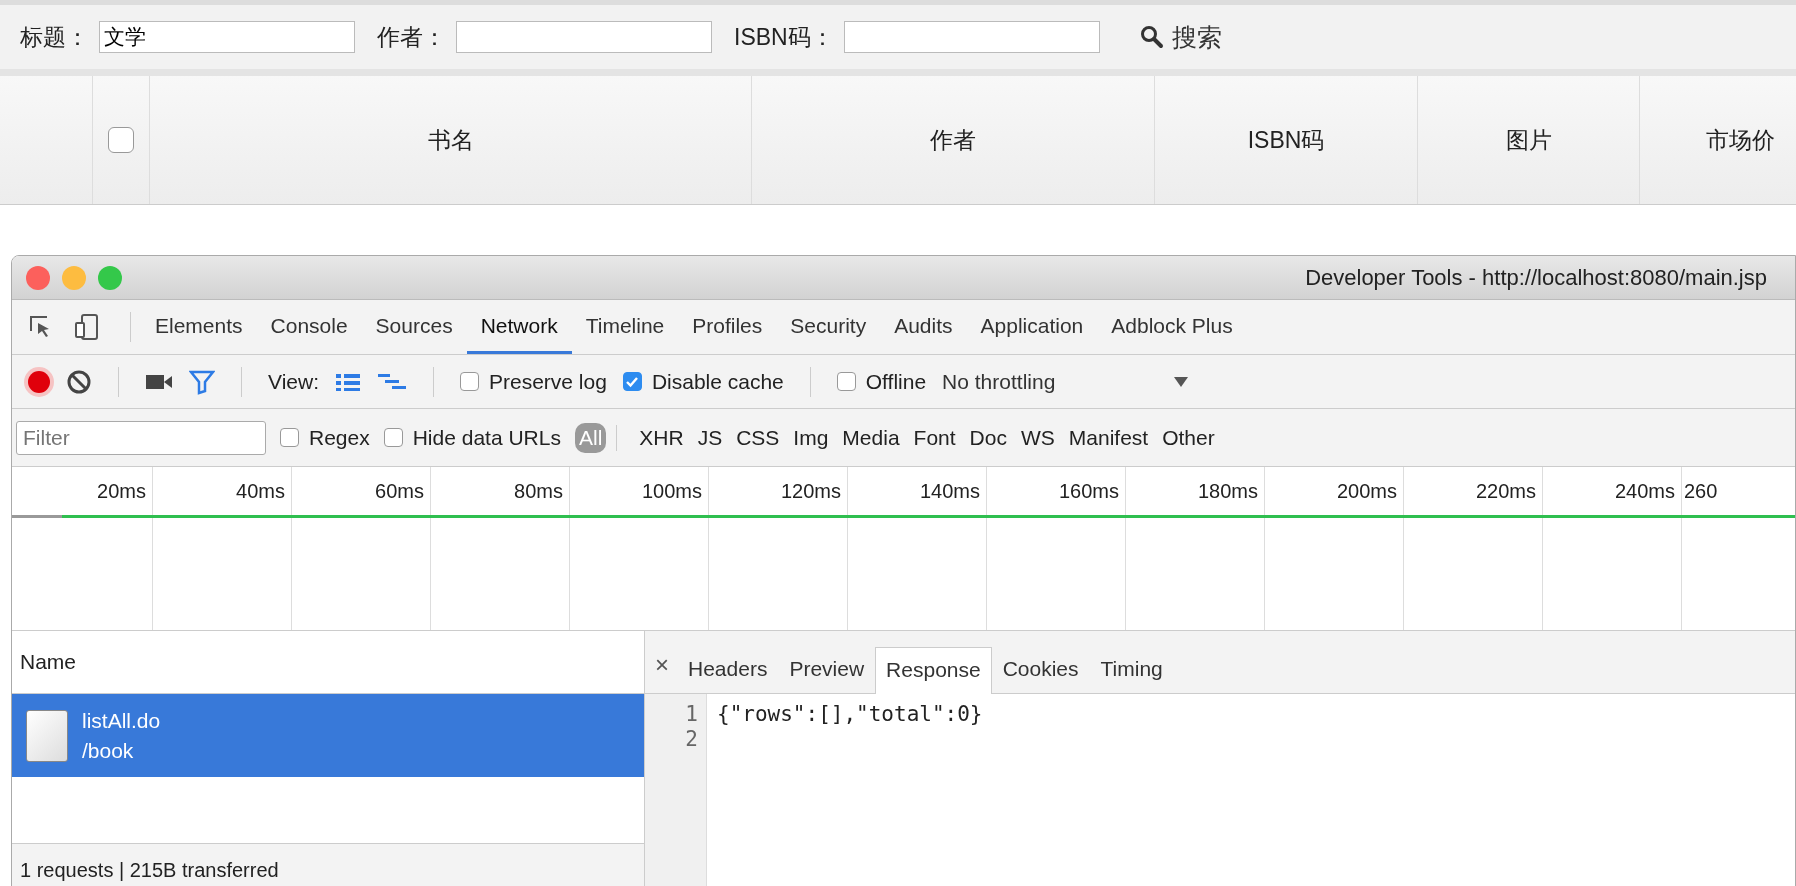 Image resolution: width=1796 pixels, height=886 pixels. What do you see at coordinates (399, 491) in the screenshot?
I see `tick-label: 60ms` at bounding box center [399, 491].